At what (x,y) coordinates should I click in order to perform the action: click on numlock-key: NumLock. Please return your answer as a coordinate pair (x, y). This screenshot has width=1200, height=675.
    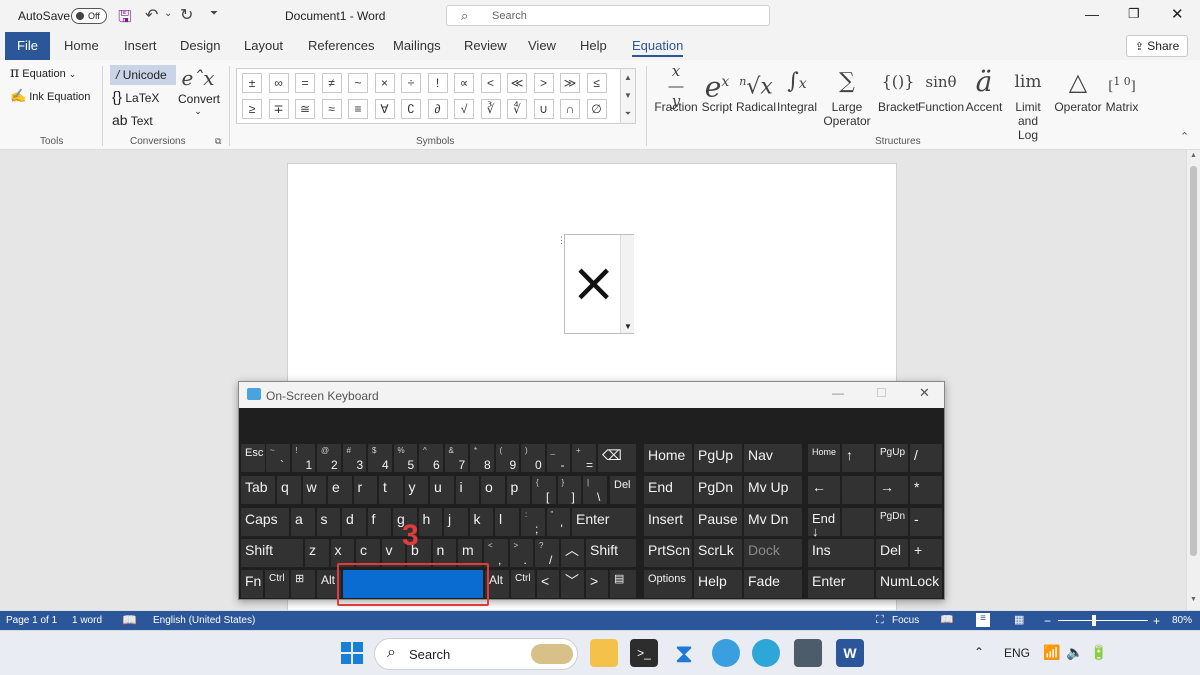
    Looking at the image, I should click on (909, 584).